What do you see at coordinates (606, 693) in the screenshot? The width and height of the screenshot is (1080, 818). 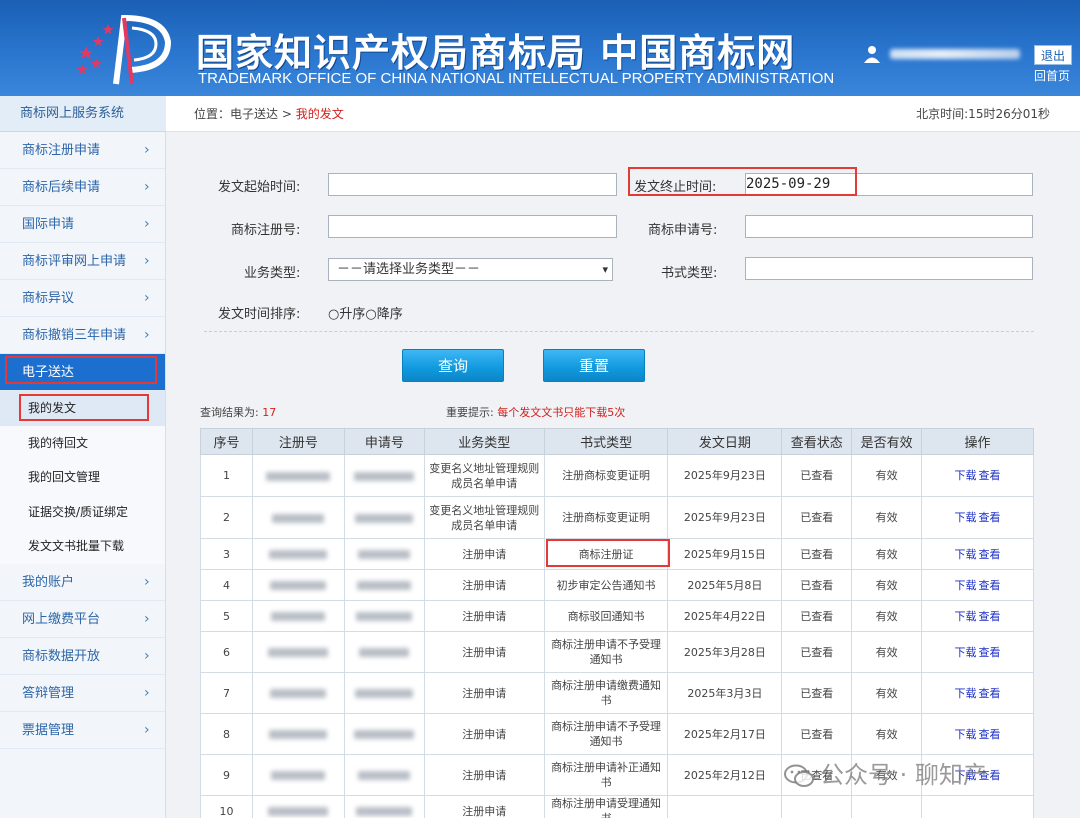 I see `cell-doc-type: 商标注册申请缴费通知书` at bounding box center [606, 693].